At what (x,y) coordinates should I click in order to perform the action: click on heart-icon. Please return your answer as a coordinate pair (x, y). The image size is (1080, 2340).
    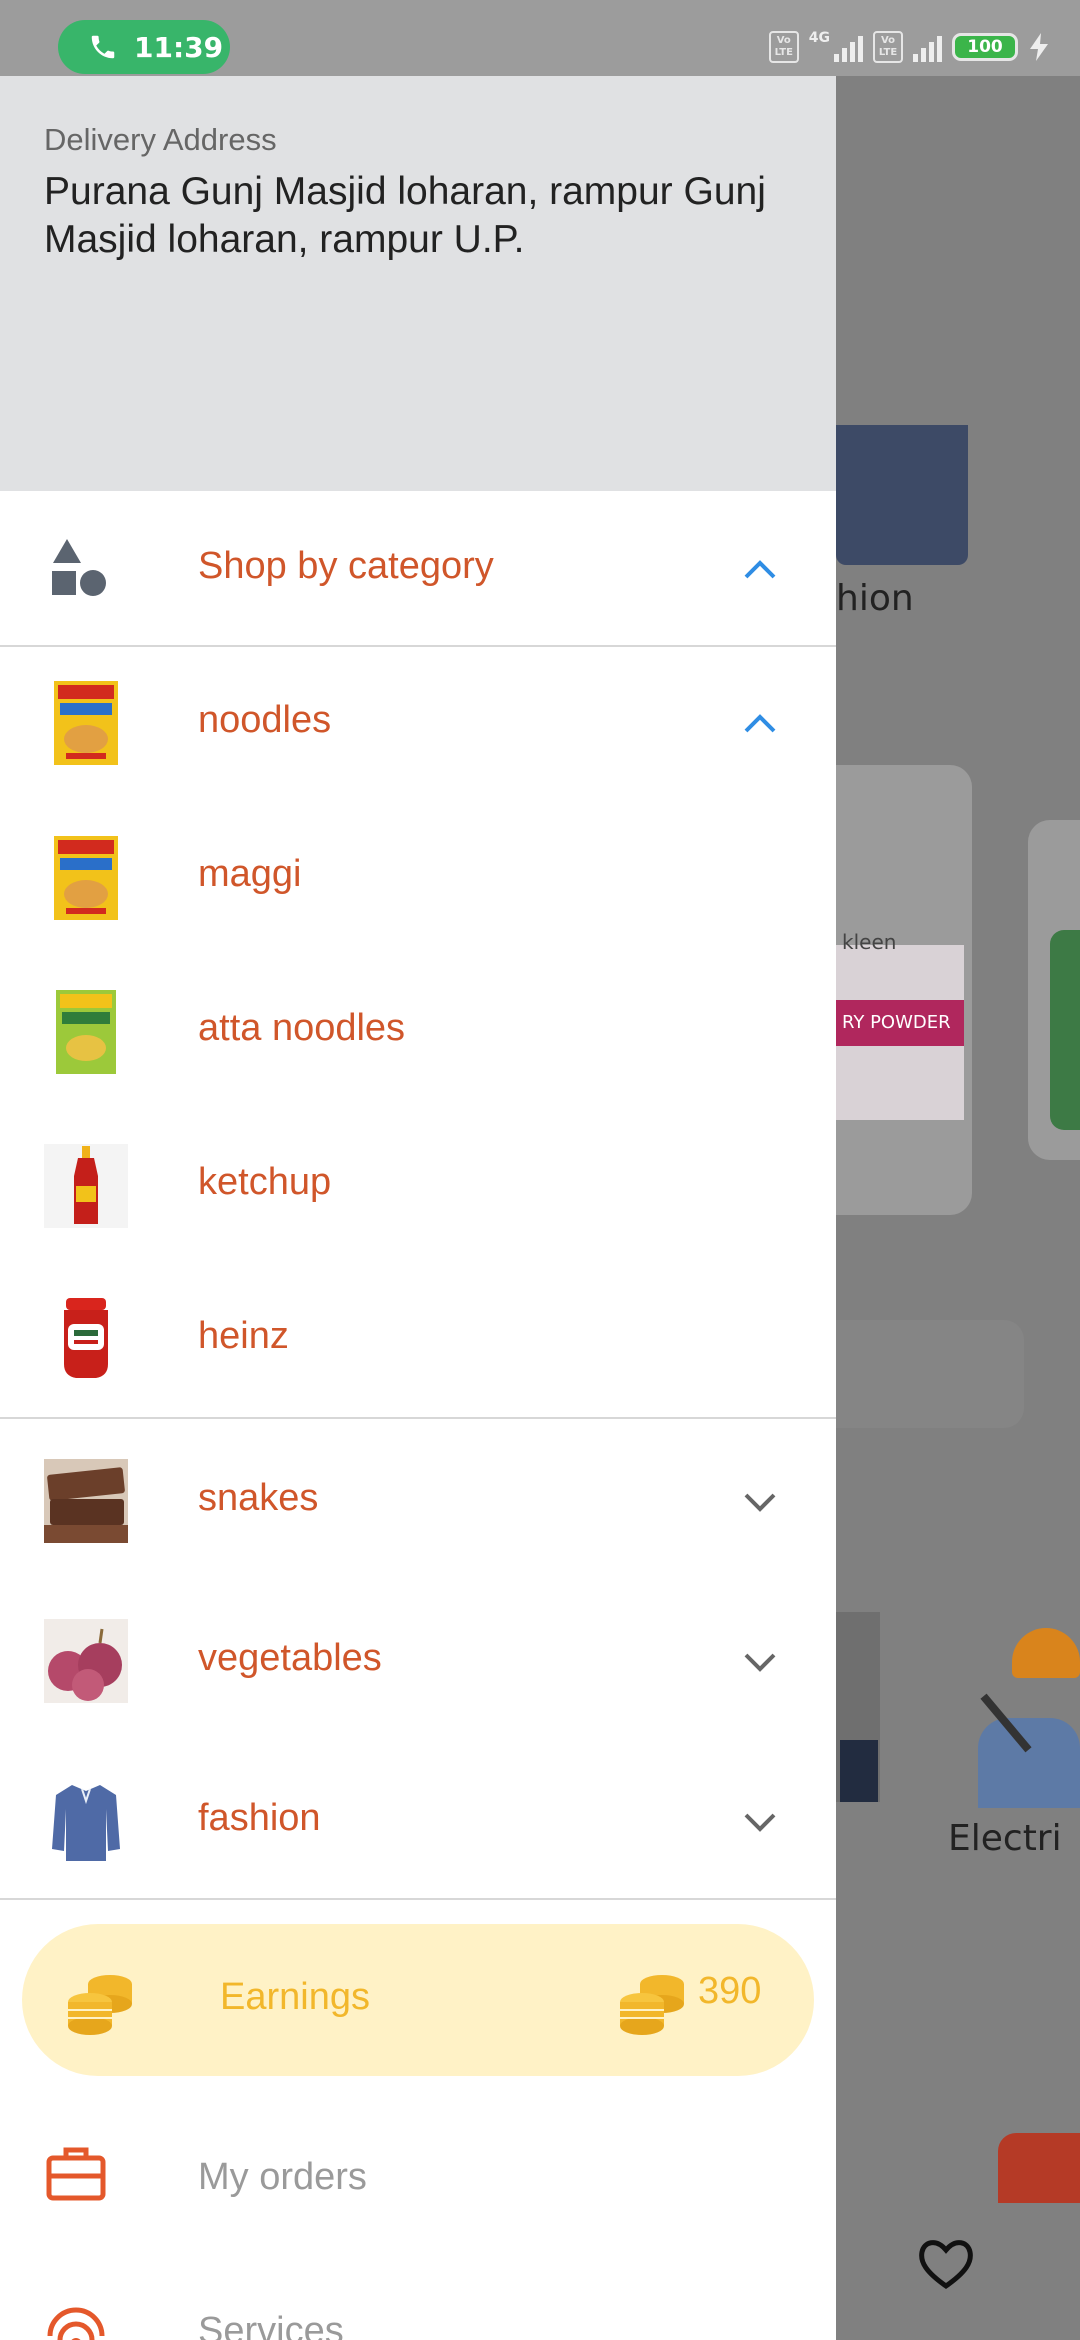
    Looking at the image, I should click on (946, 2264).